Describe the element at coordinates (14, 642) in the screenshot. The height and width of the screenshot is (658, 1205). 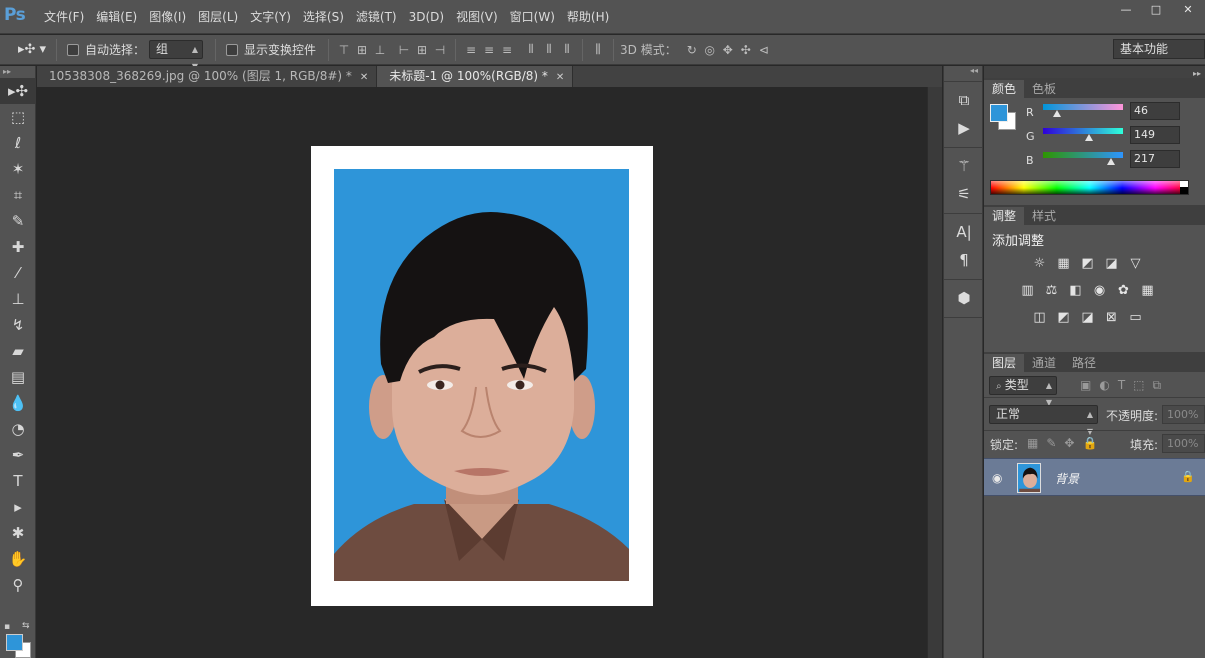
I see `foreground-color-swatch` at that location.